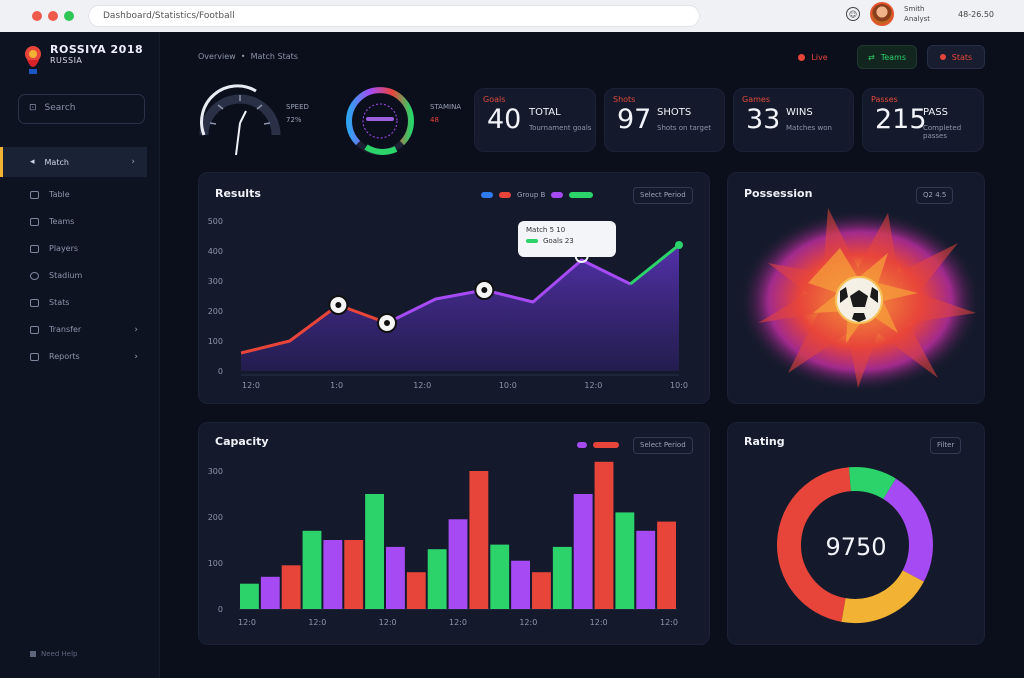 The image size is (1024, 678). I want to click on stat-card-passes: 215 Passes PASS Completed passes, so click(923, 120).